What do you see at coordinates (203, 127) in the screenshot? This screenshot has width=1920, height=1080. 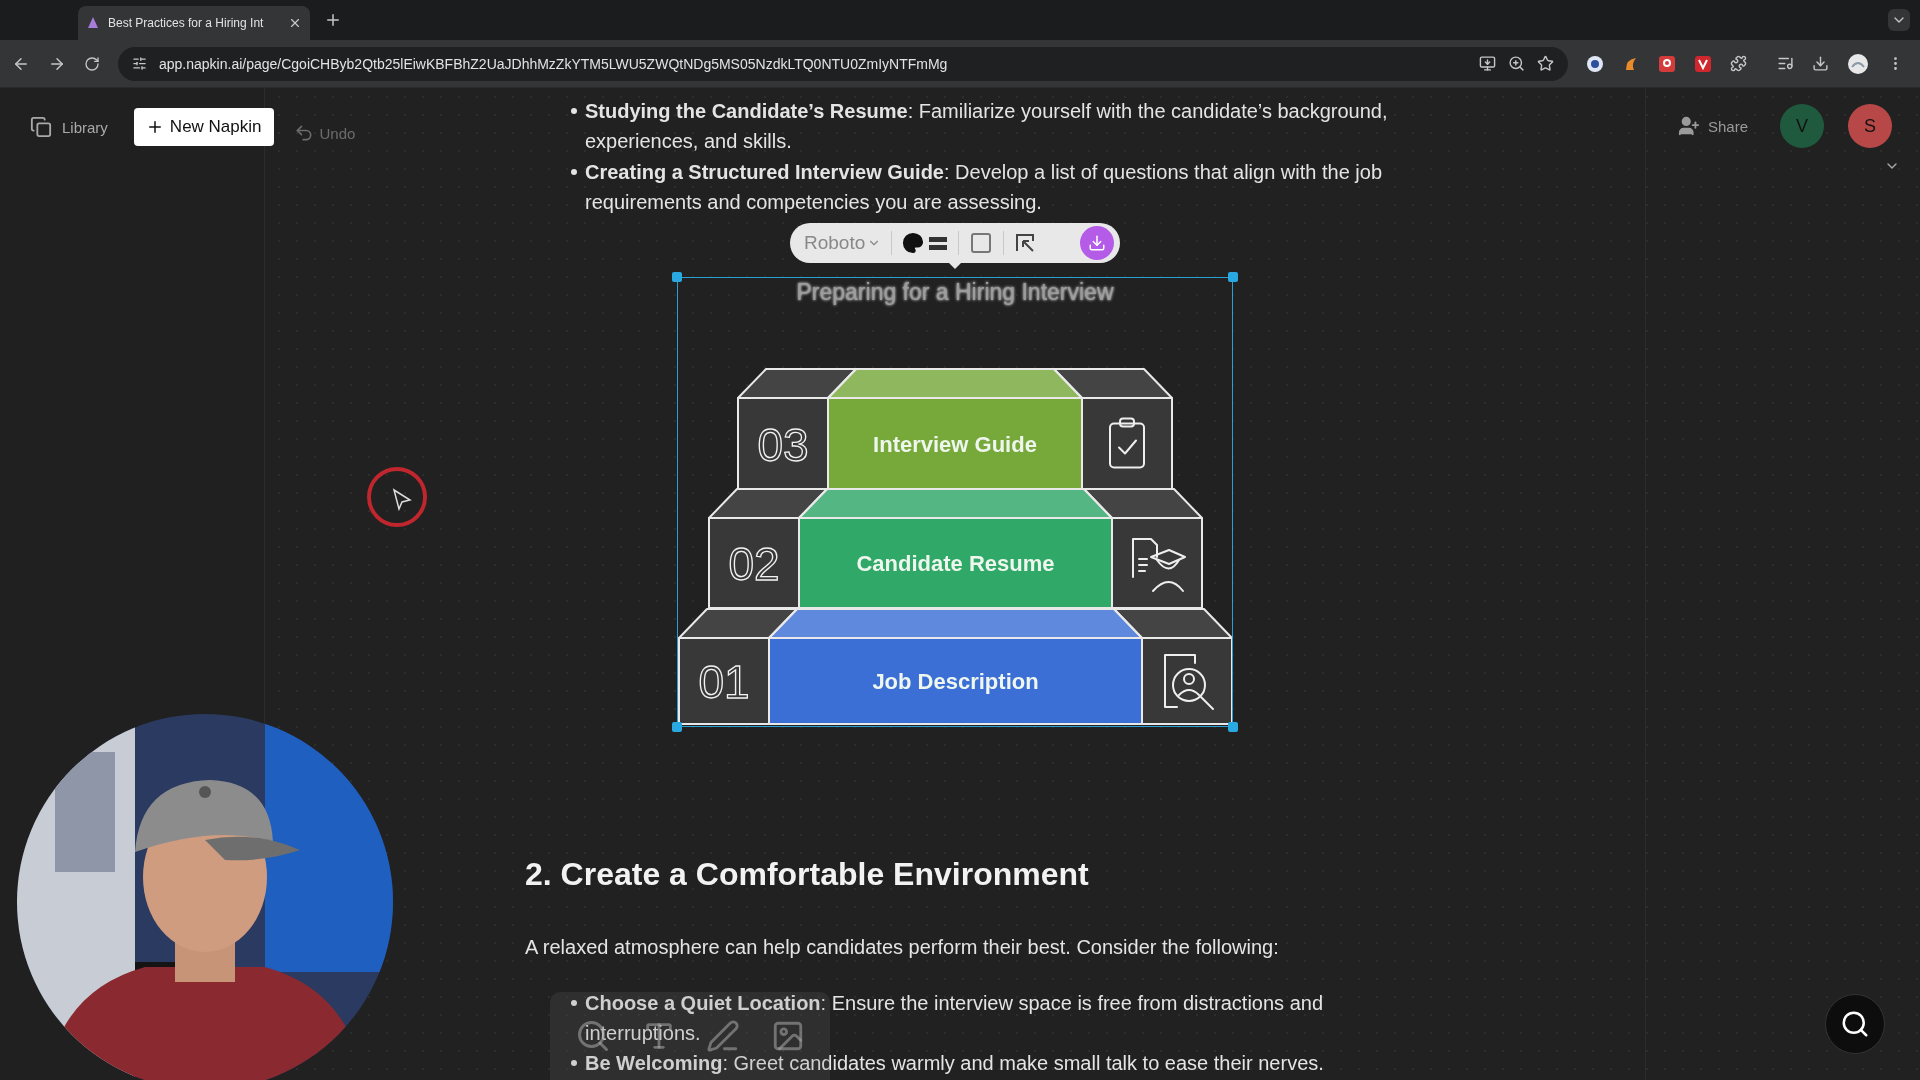 I see `new-napkin-button: New Napkin` at bounding box center [203, 127].